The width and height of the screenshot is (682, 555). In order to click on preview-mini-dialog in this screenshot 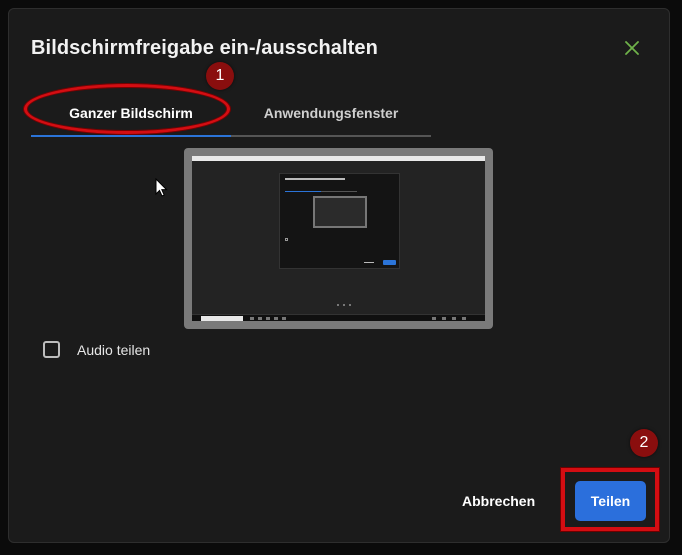, I will do `click(339, 221)`.